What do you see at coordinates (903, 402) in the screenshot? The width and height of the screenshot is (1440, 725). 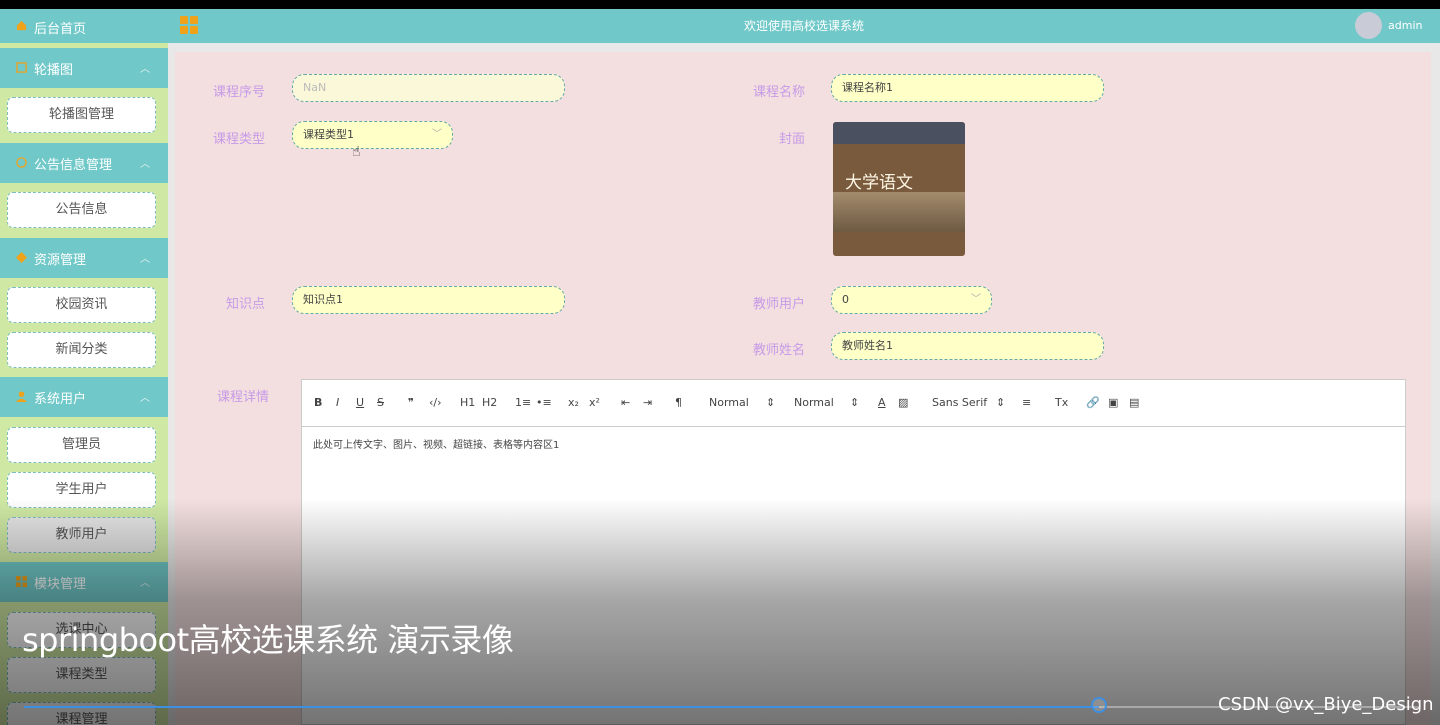 I see `background-color-button: ▨` at bounding box center [903, 402].